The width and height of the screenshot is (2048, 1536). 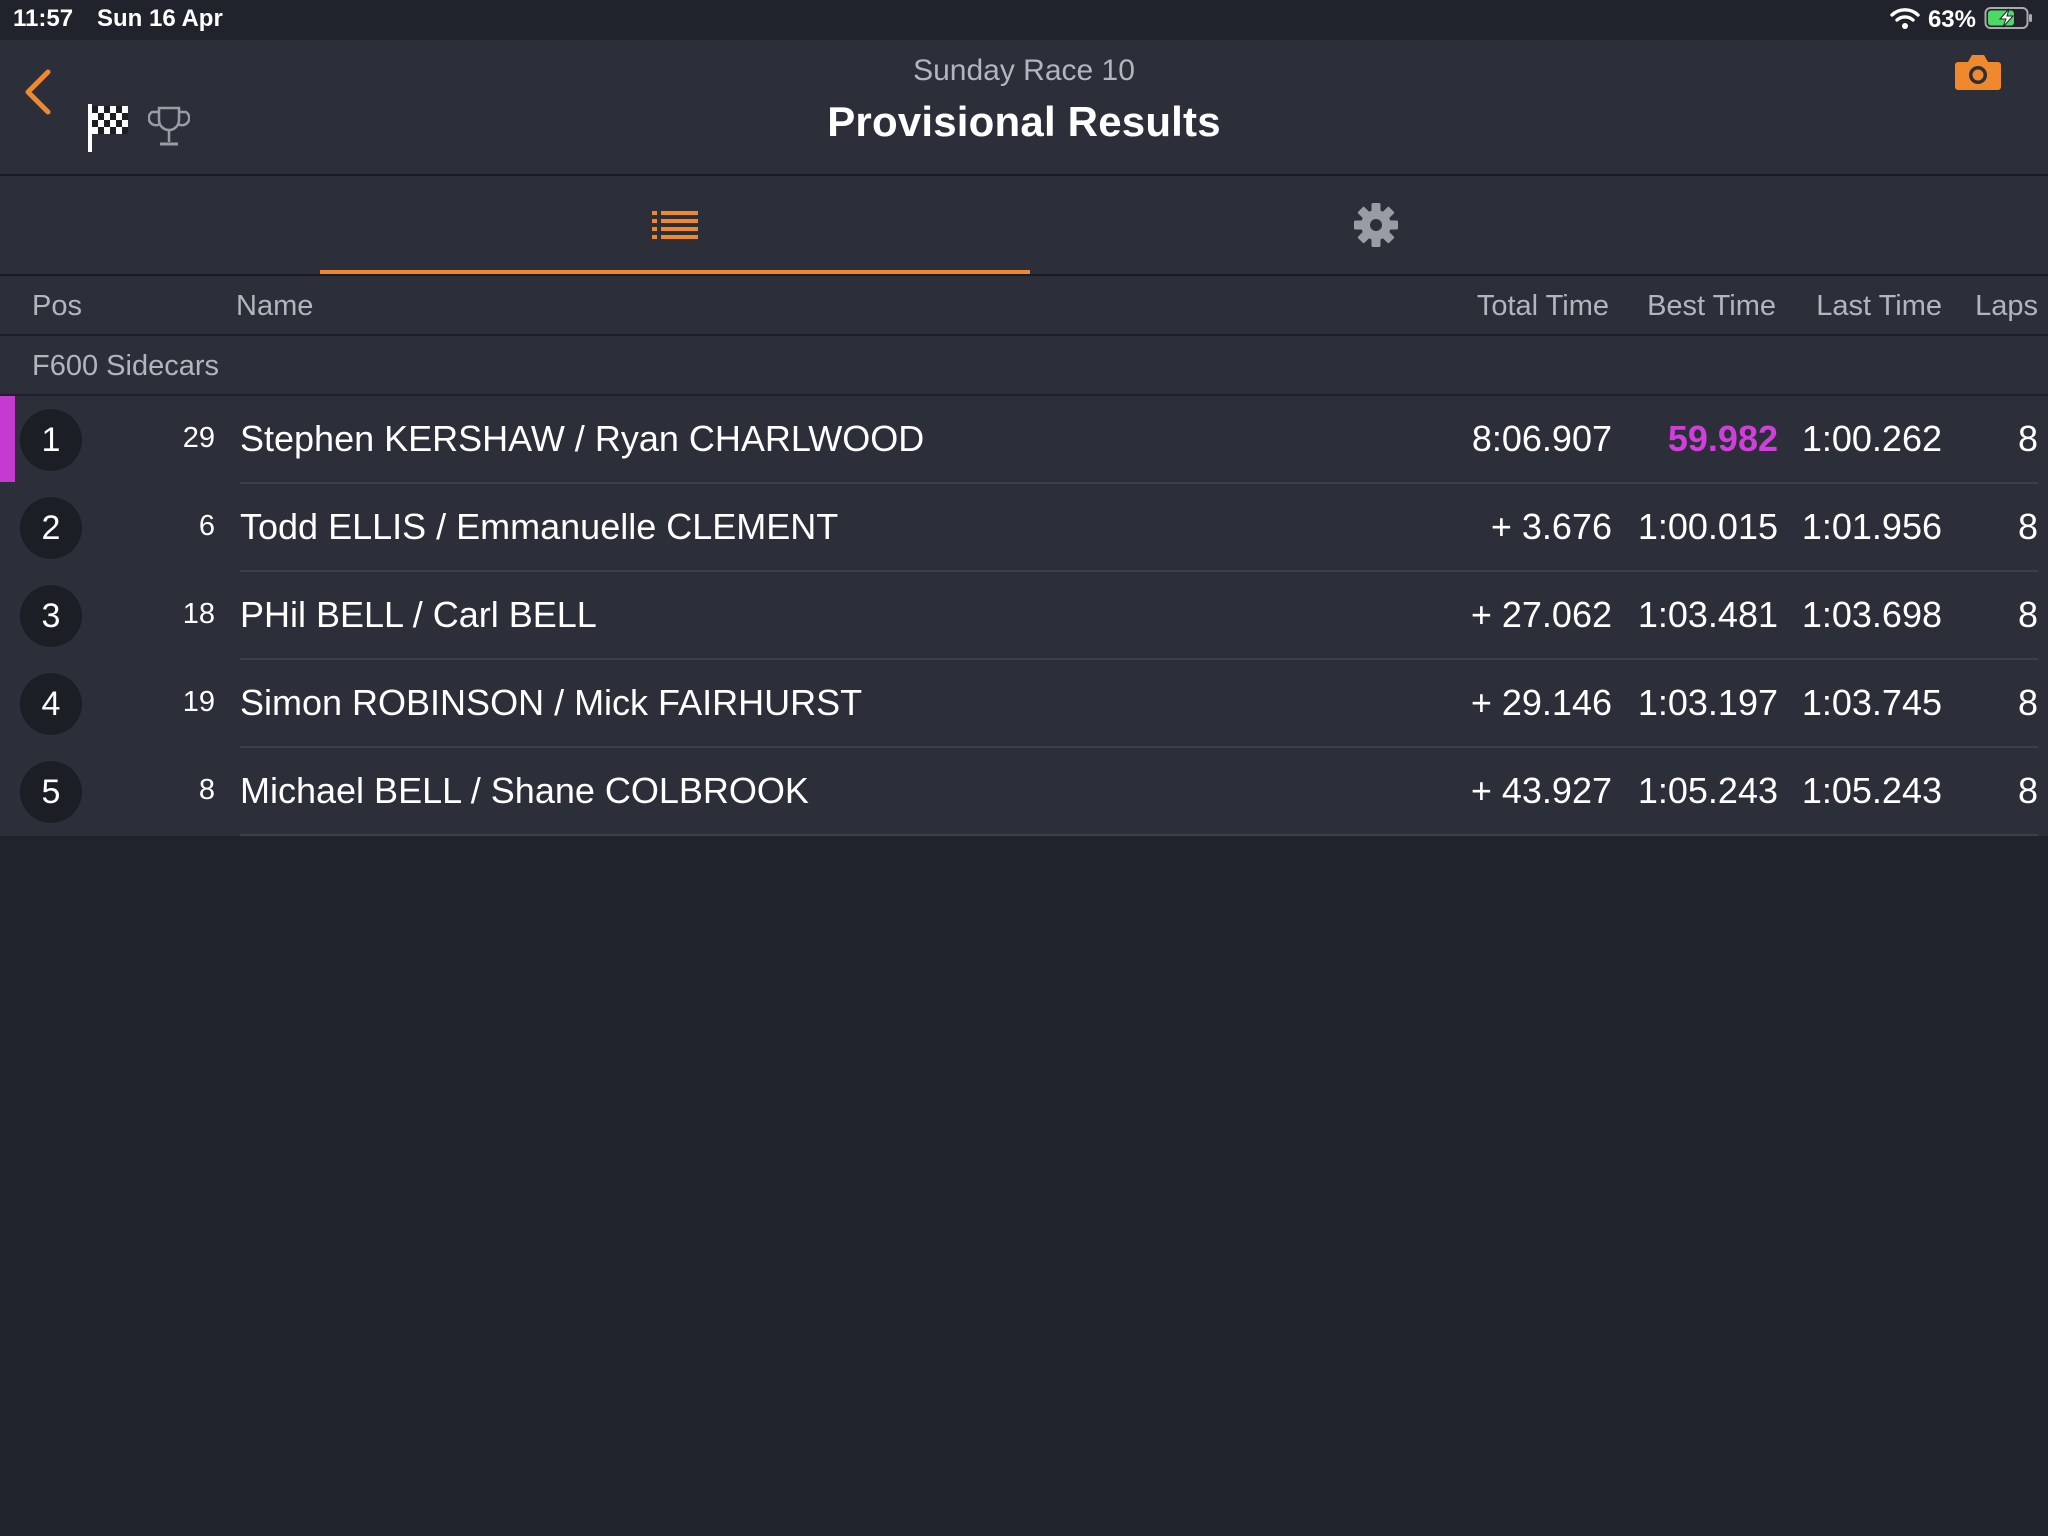 I want to click on class-group-label: F600 Sidecars, so click(x=125, y=366).